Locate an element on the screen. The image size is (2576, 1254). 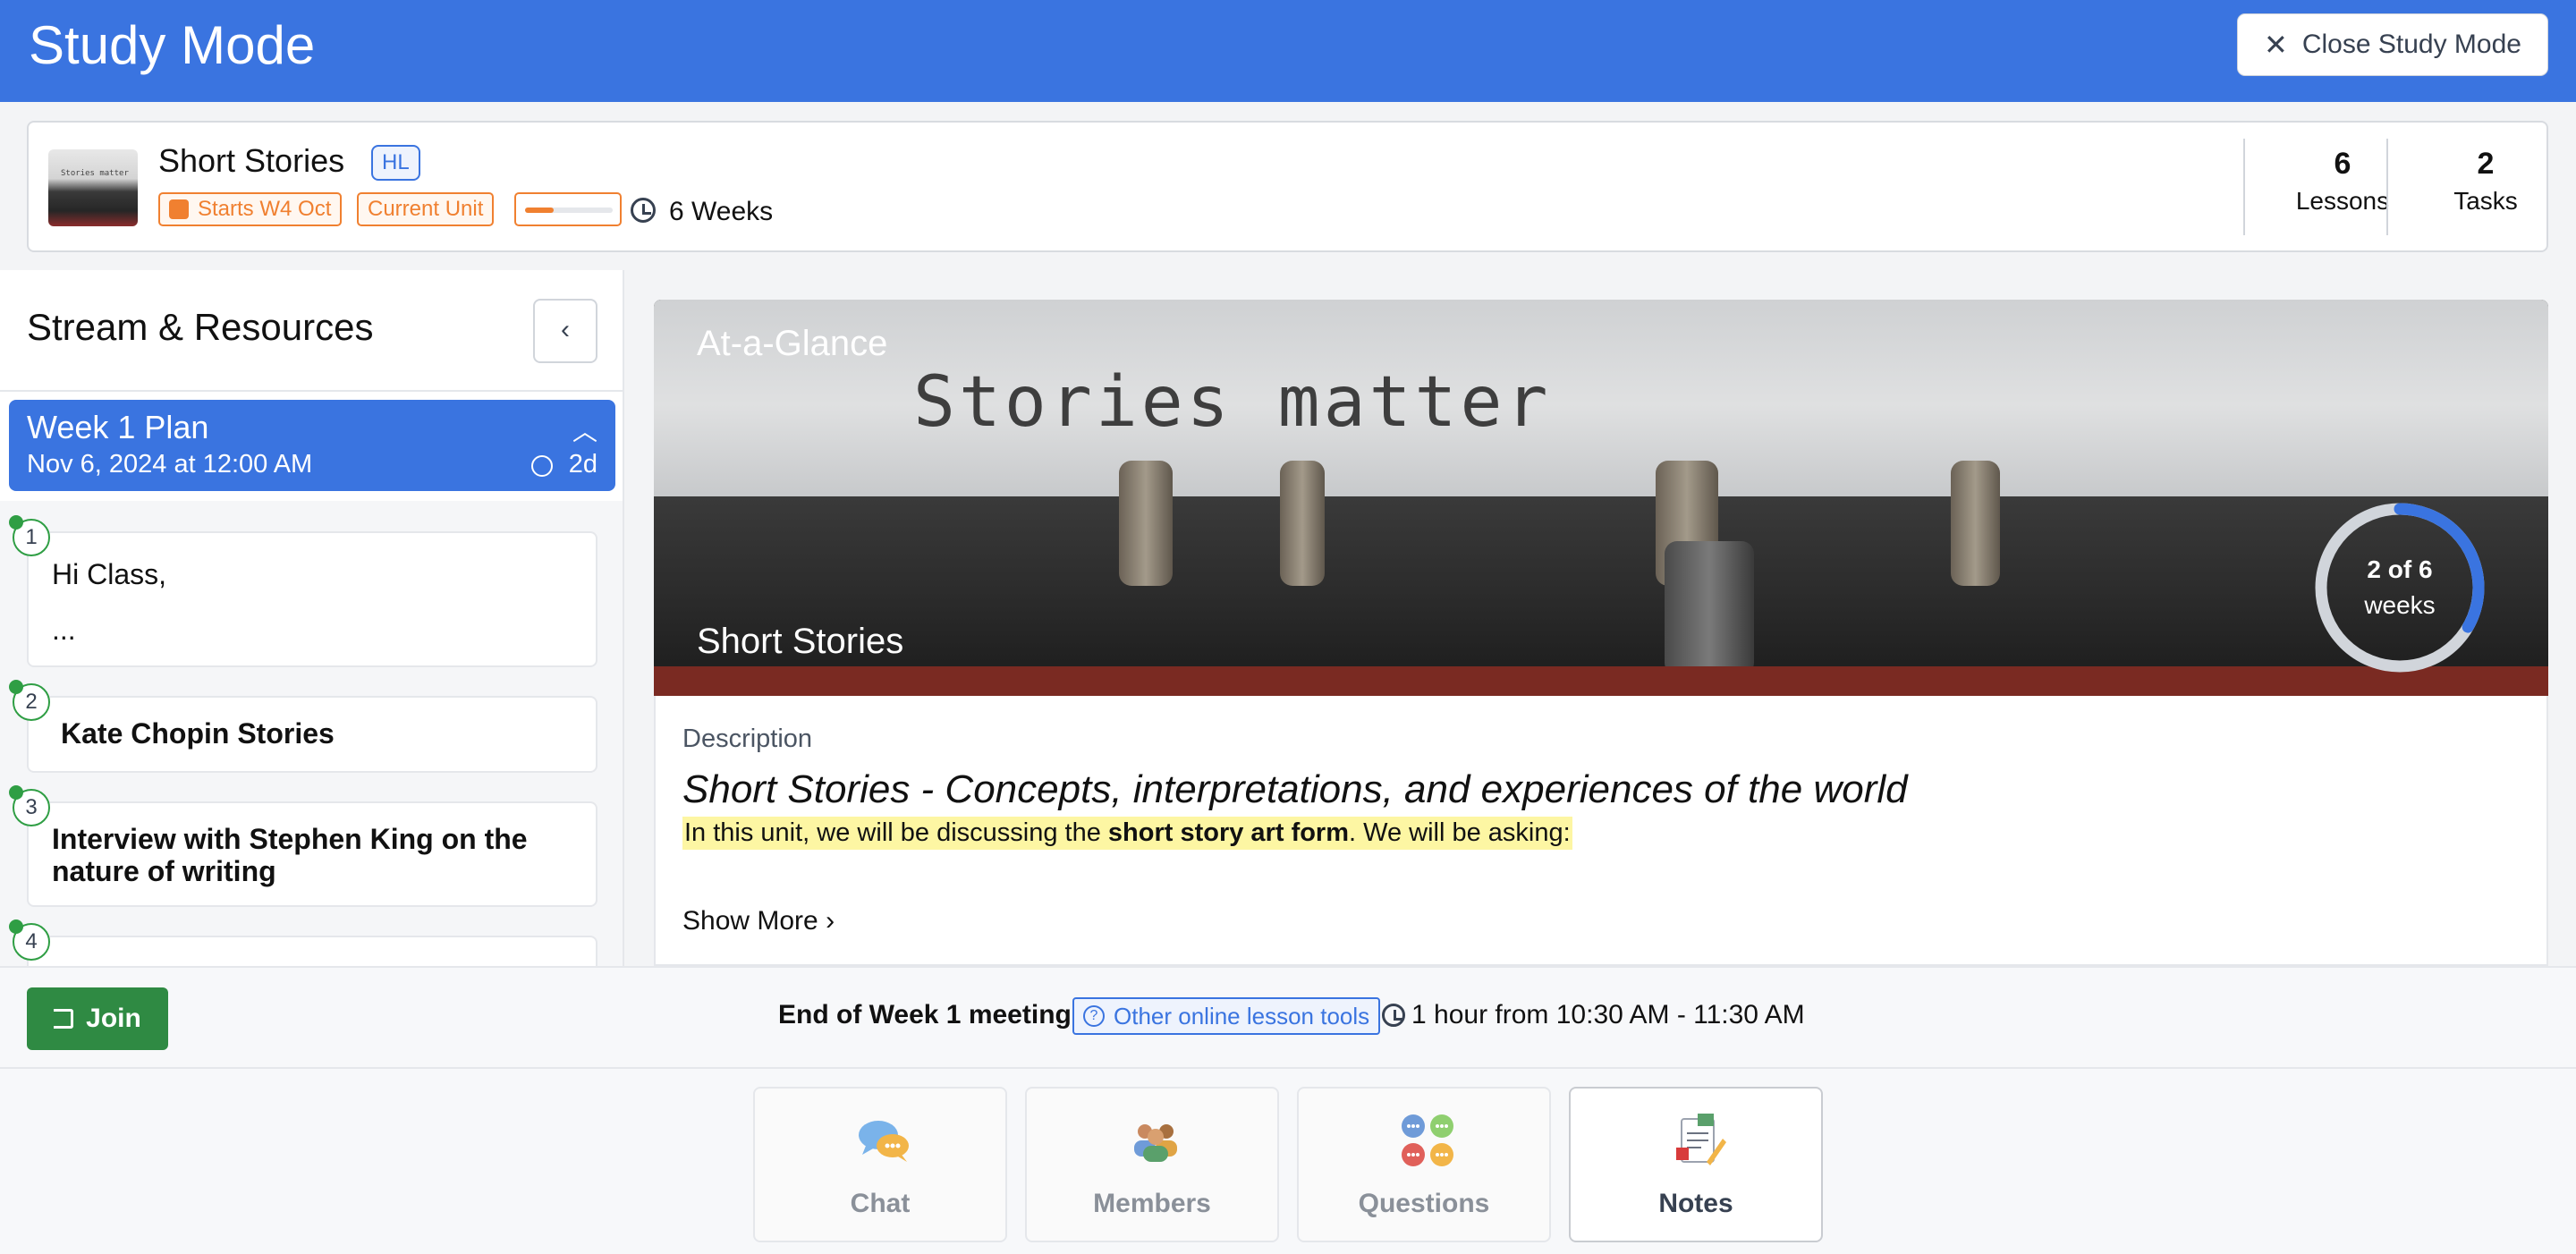
hero-eyebrow: At-a-Glance is located at coordinates (792, 343).